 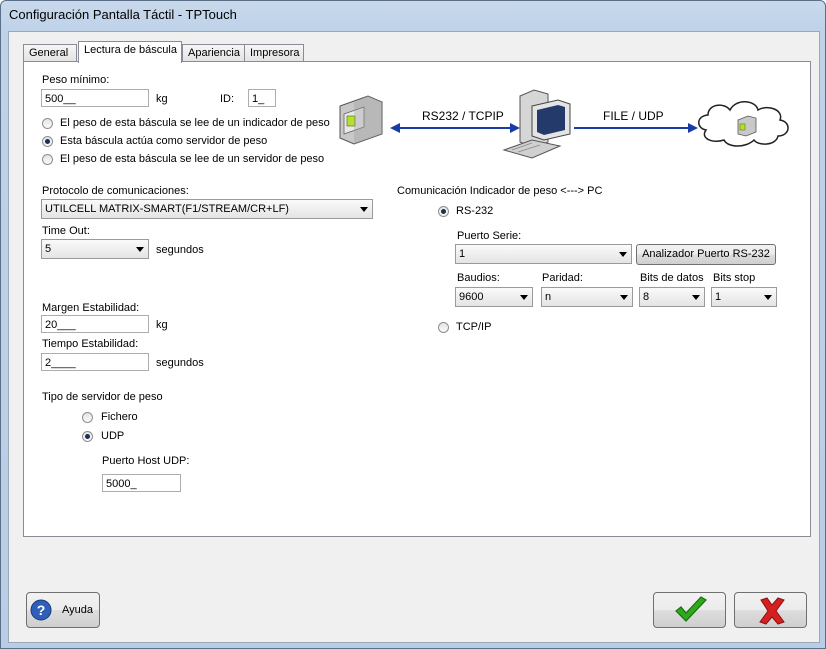 I want to click on id-input: 1_, so click(x=262, y=98).